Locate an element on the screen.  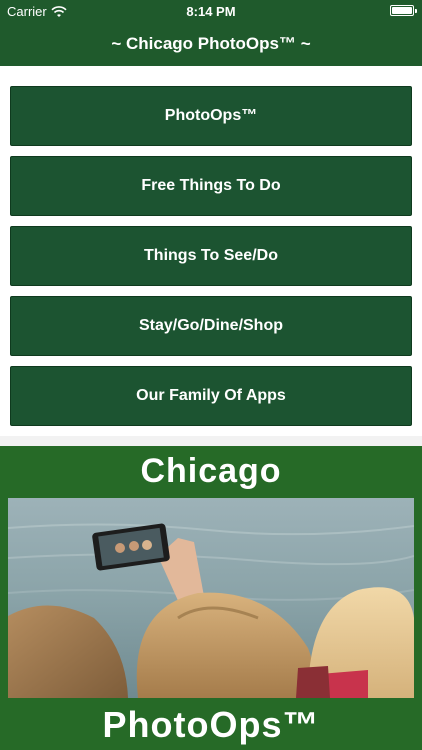
free-things-button-label: Free Things To Do is located at coordinates (211, 185).